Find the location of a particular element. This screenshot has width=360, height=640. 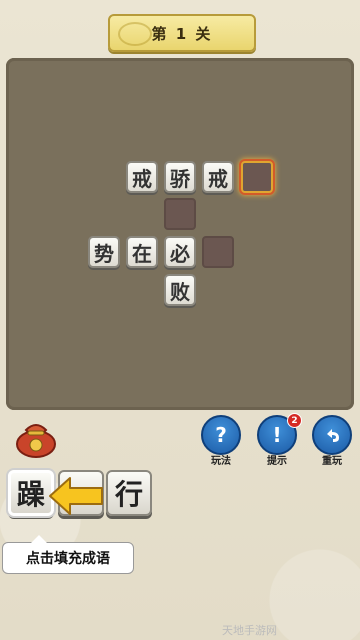

selected-empty-slot is located at coordinates (257, 177).